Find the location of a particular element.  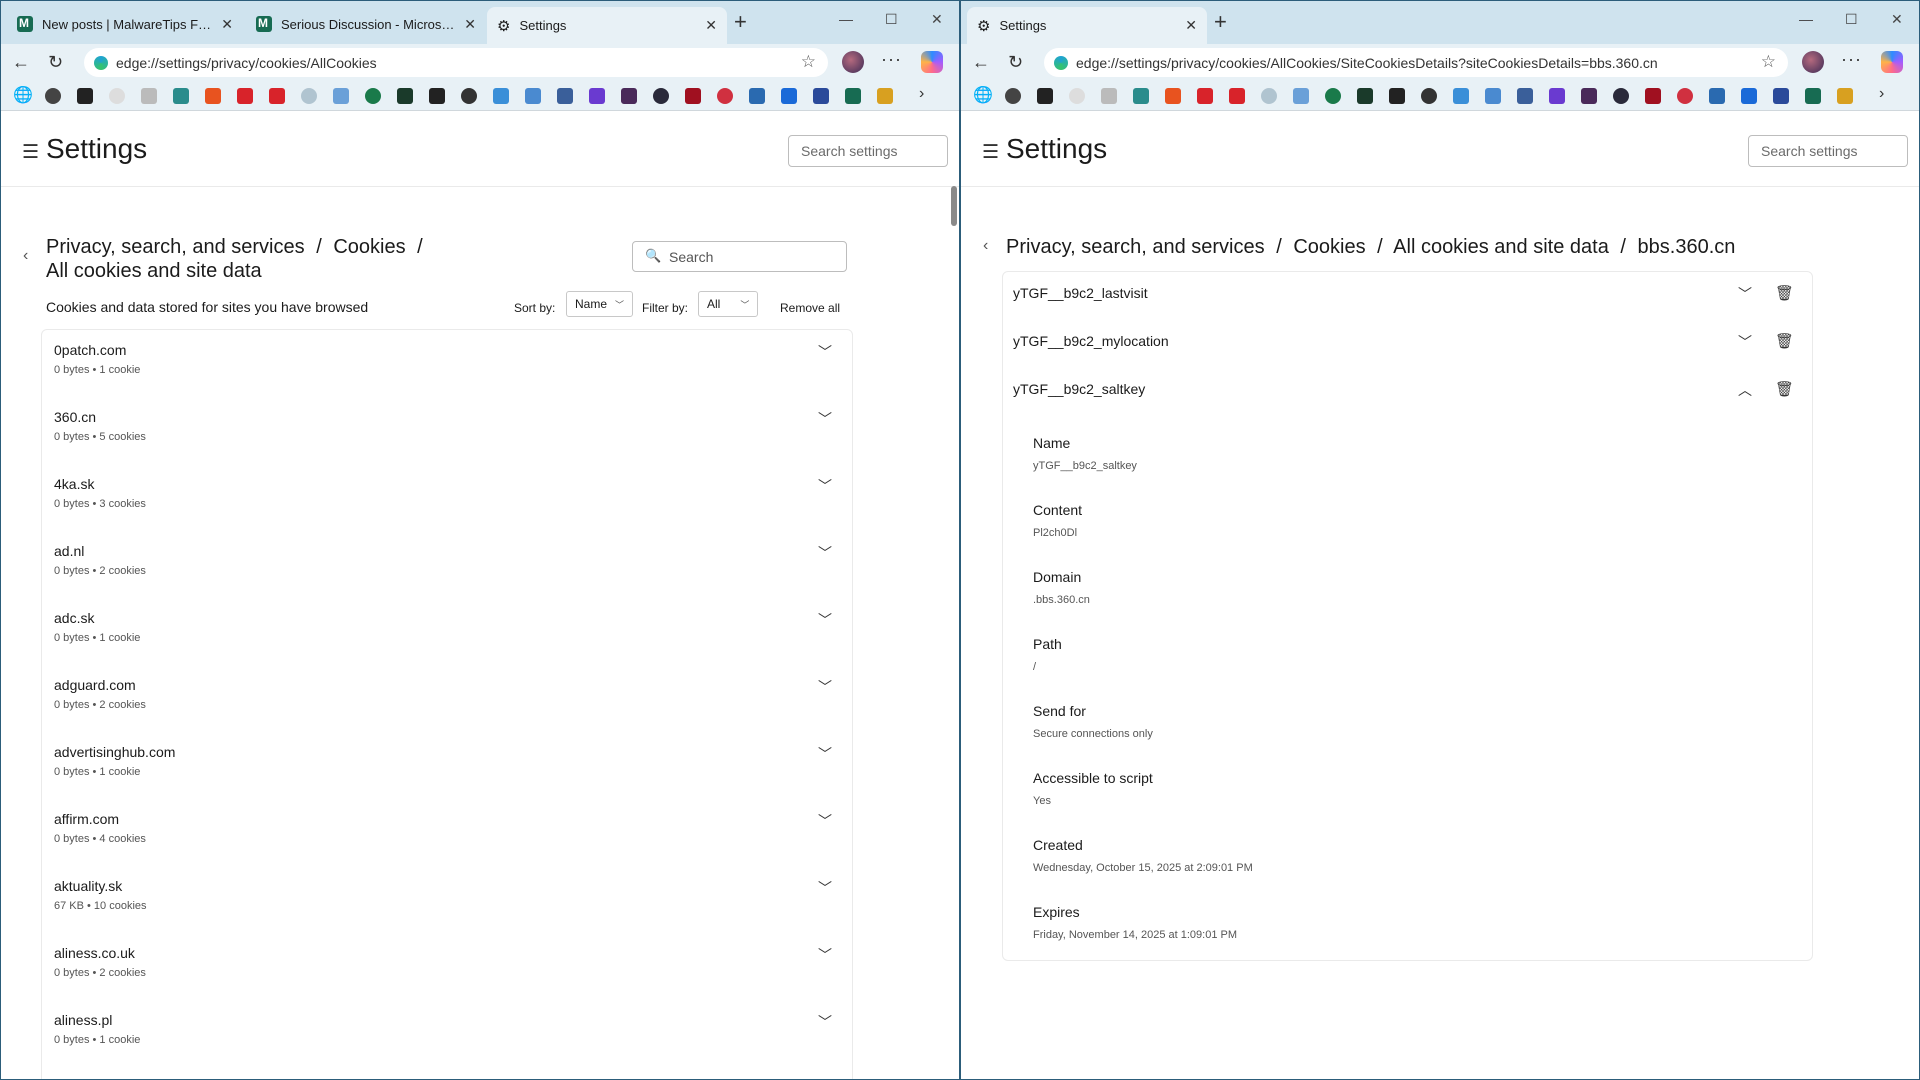

refresh-icon: ↻ is located at coordinates (55, 62).